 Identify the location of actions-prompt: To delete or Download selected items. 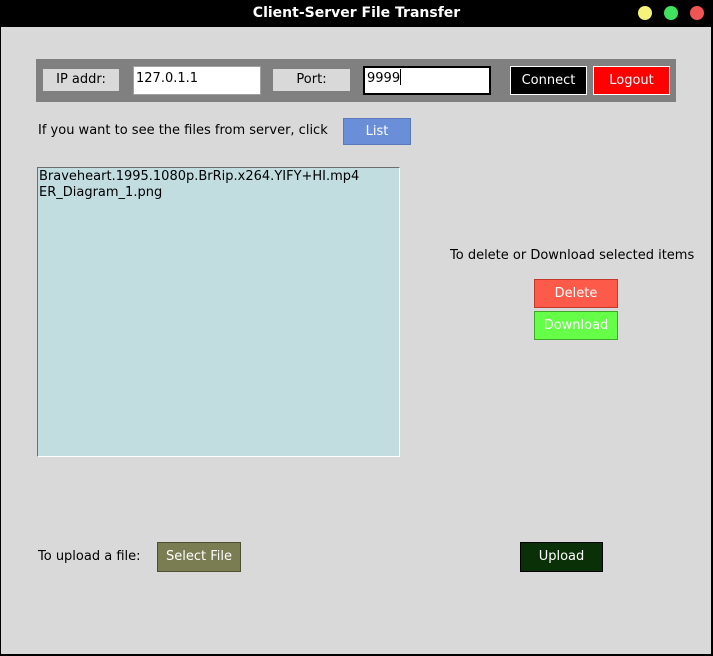
(572, 255).